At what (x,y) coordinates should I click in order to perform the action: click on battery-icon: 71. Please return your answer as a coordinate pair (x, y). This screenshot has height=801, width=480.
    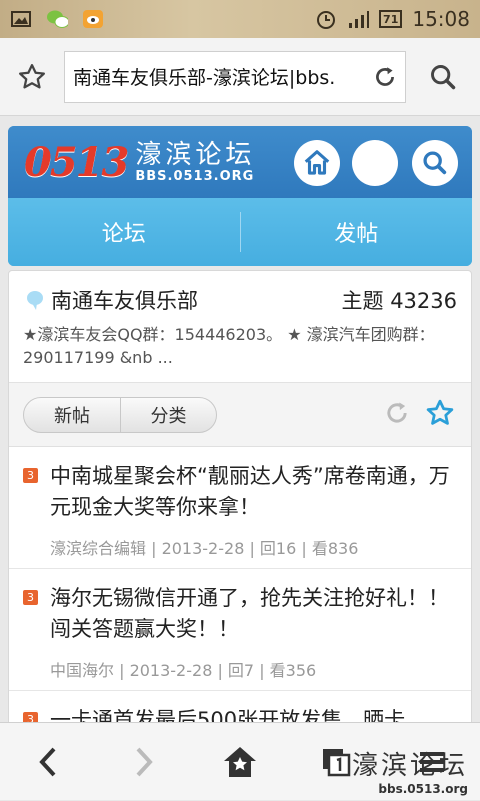
    Looking at the image, I should click on (391, 19).